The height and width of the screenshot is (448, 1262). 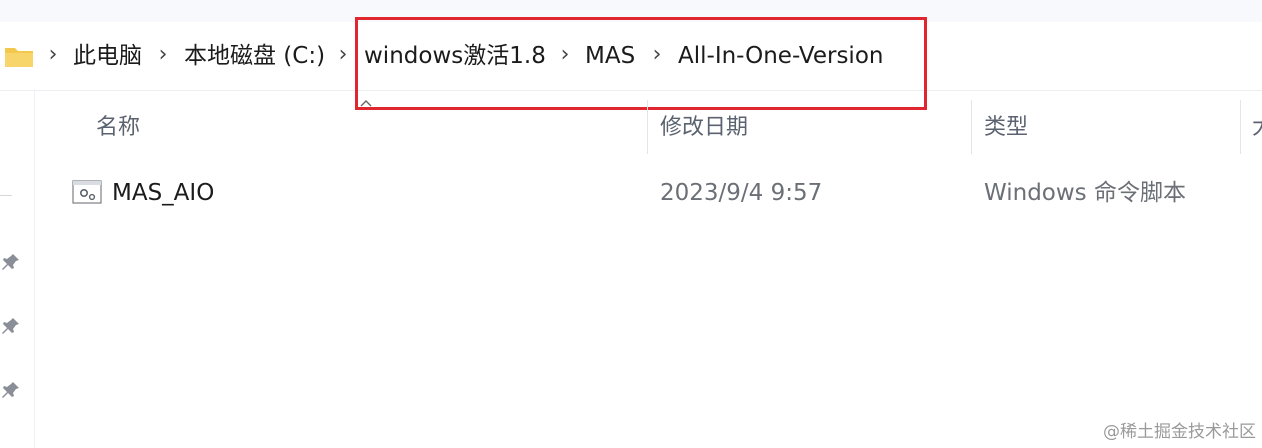 What do you see at coordinates (631, 11) in the screenshot?
I see `toolbar-strip` at bounding box center [631, 11].